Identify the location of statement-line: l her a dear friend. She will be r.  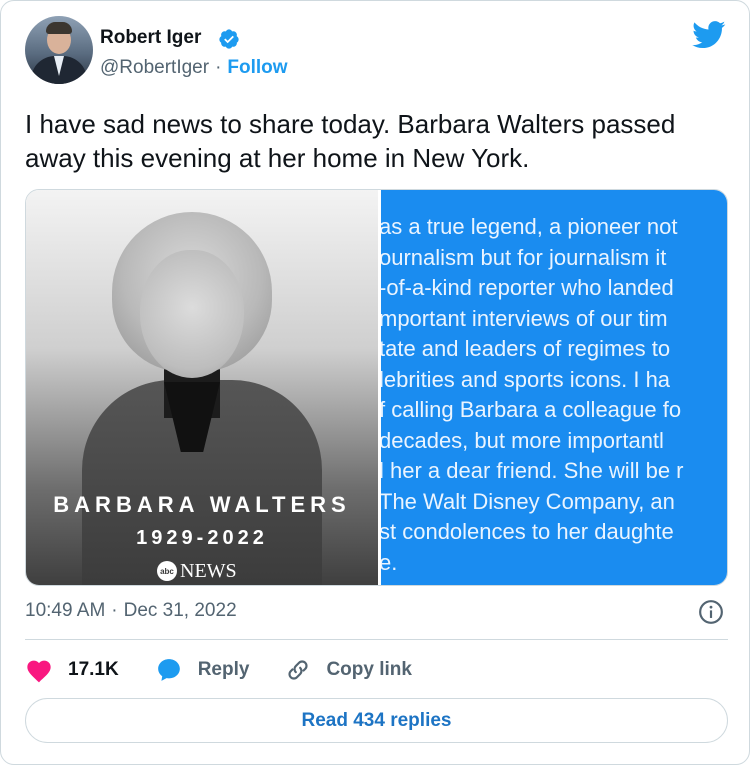
(532, 470).